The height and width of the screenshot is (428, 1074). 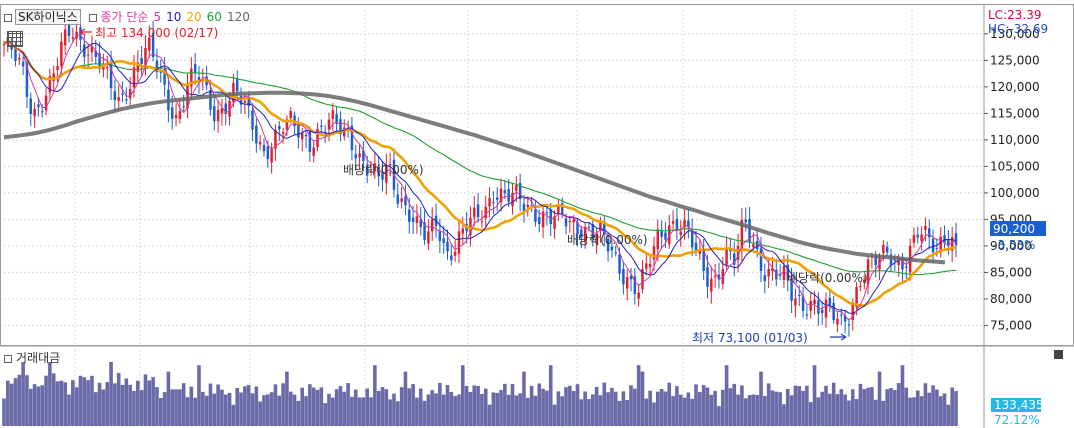 What do you see at coordinates (1014, 245) in the screenshot?
I see `current-change-label: -3.53%` at bounding box center [1014, 245].